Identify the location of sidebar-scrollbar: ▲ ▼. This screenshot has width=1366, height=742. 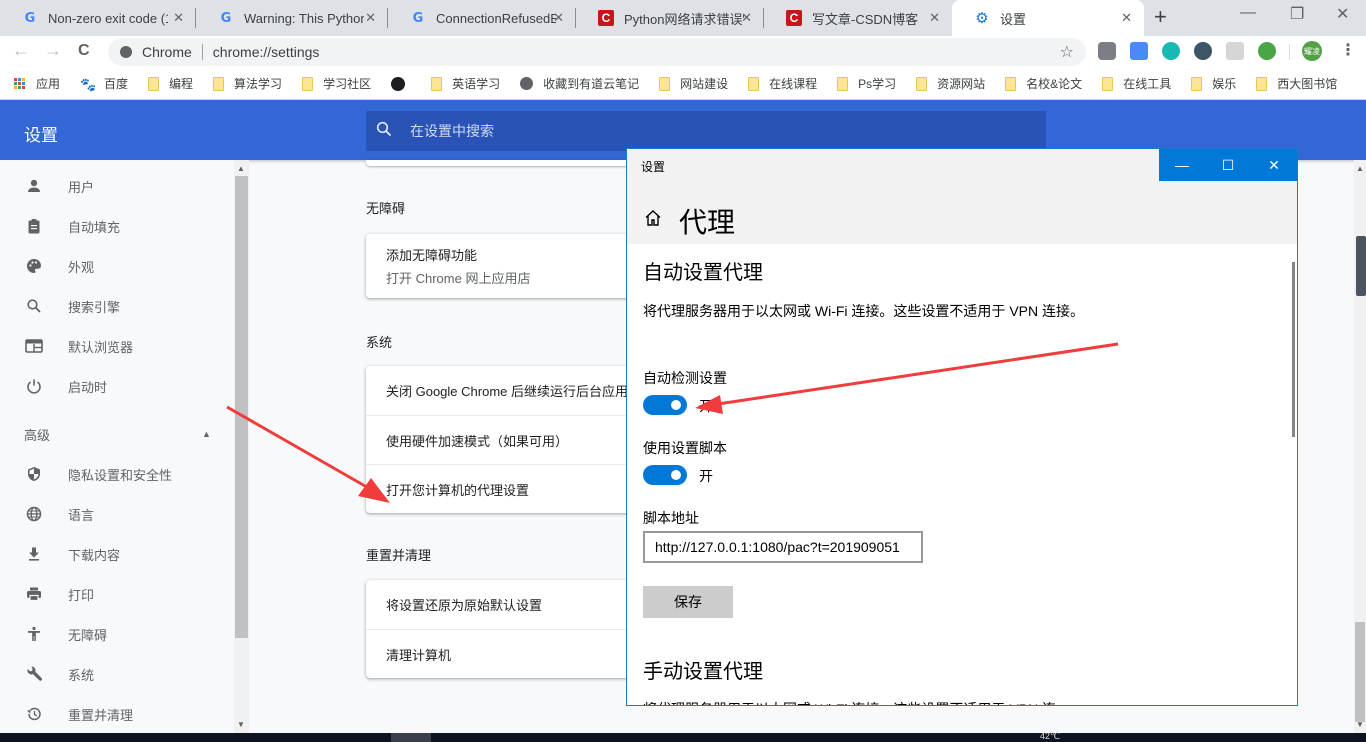
(241, 446).